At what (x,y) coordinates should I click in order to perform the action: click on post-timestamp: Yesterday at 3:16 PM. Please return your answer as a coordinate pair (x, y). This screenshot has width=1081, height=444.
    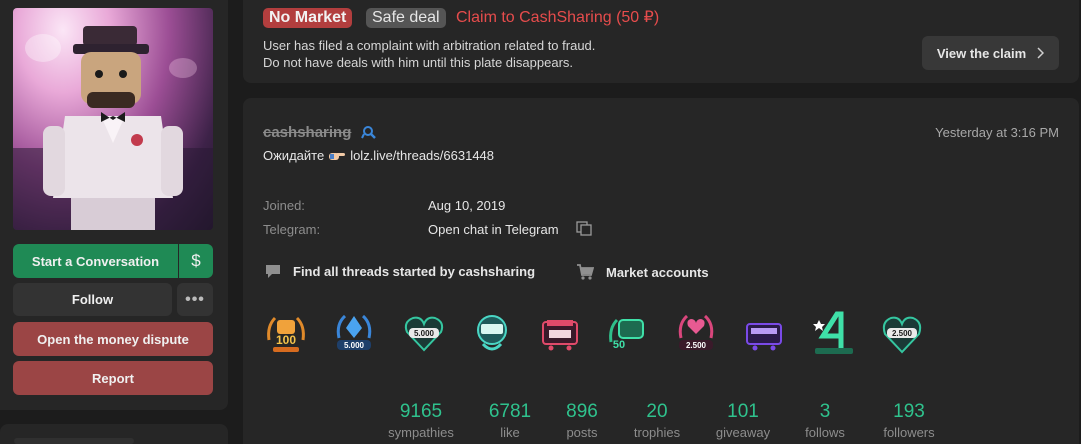
    Looking at the image, I should click on (997, 132).